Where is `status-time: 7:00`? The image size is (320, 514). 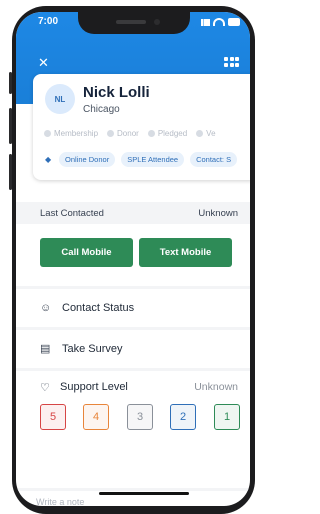 status-time: 7:00 is located at coordinates (48, 21).